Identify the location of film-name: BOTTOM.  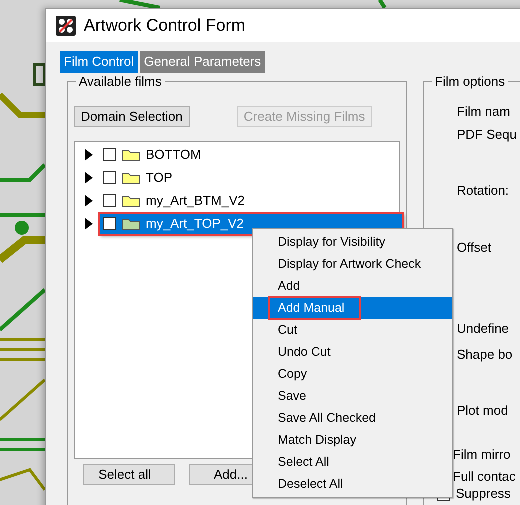
(174, 154).